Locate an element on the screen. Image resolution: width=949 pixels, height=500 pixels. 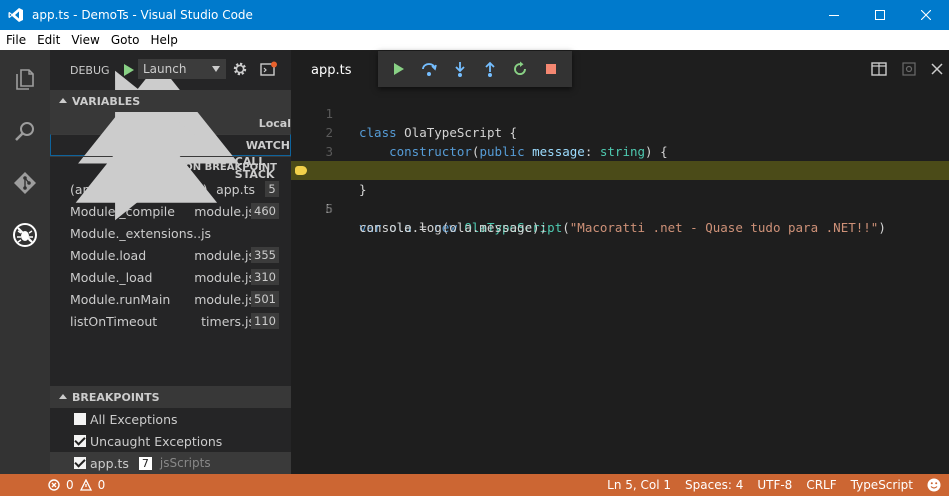
stack-frame: Module._extensions..js is located at coordinates (170, 233).